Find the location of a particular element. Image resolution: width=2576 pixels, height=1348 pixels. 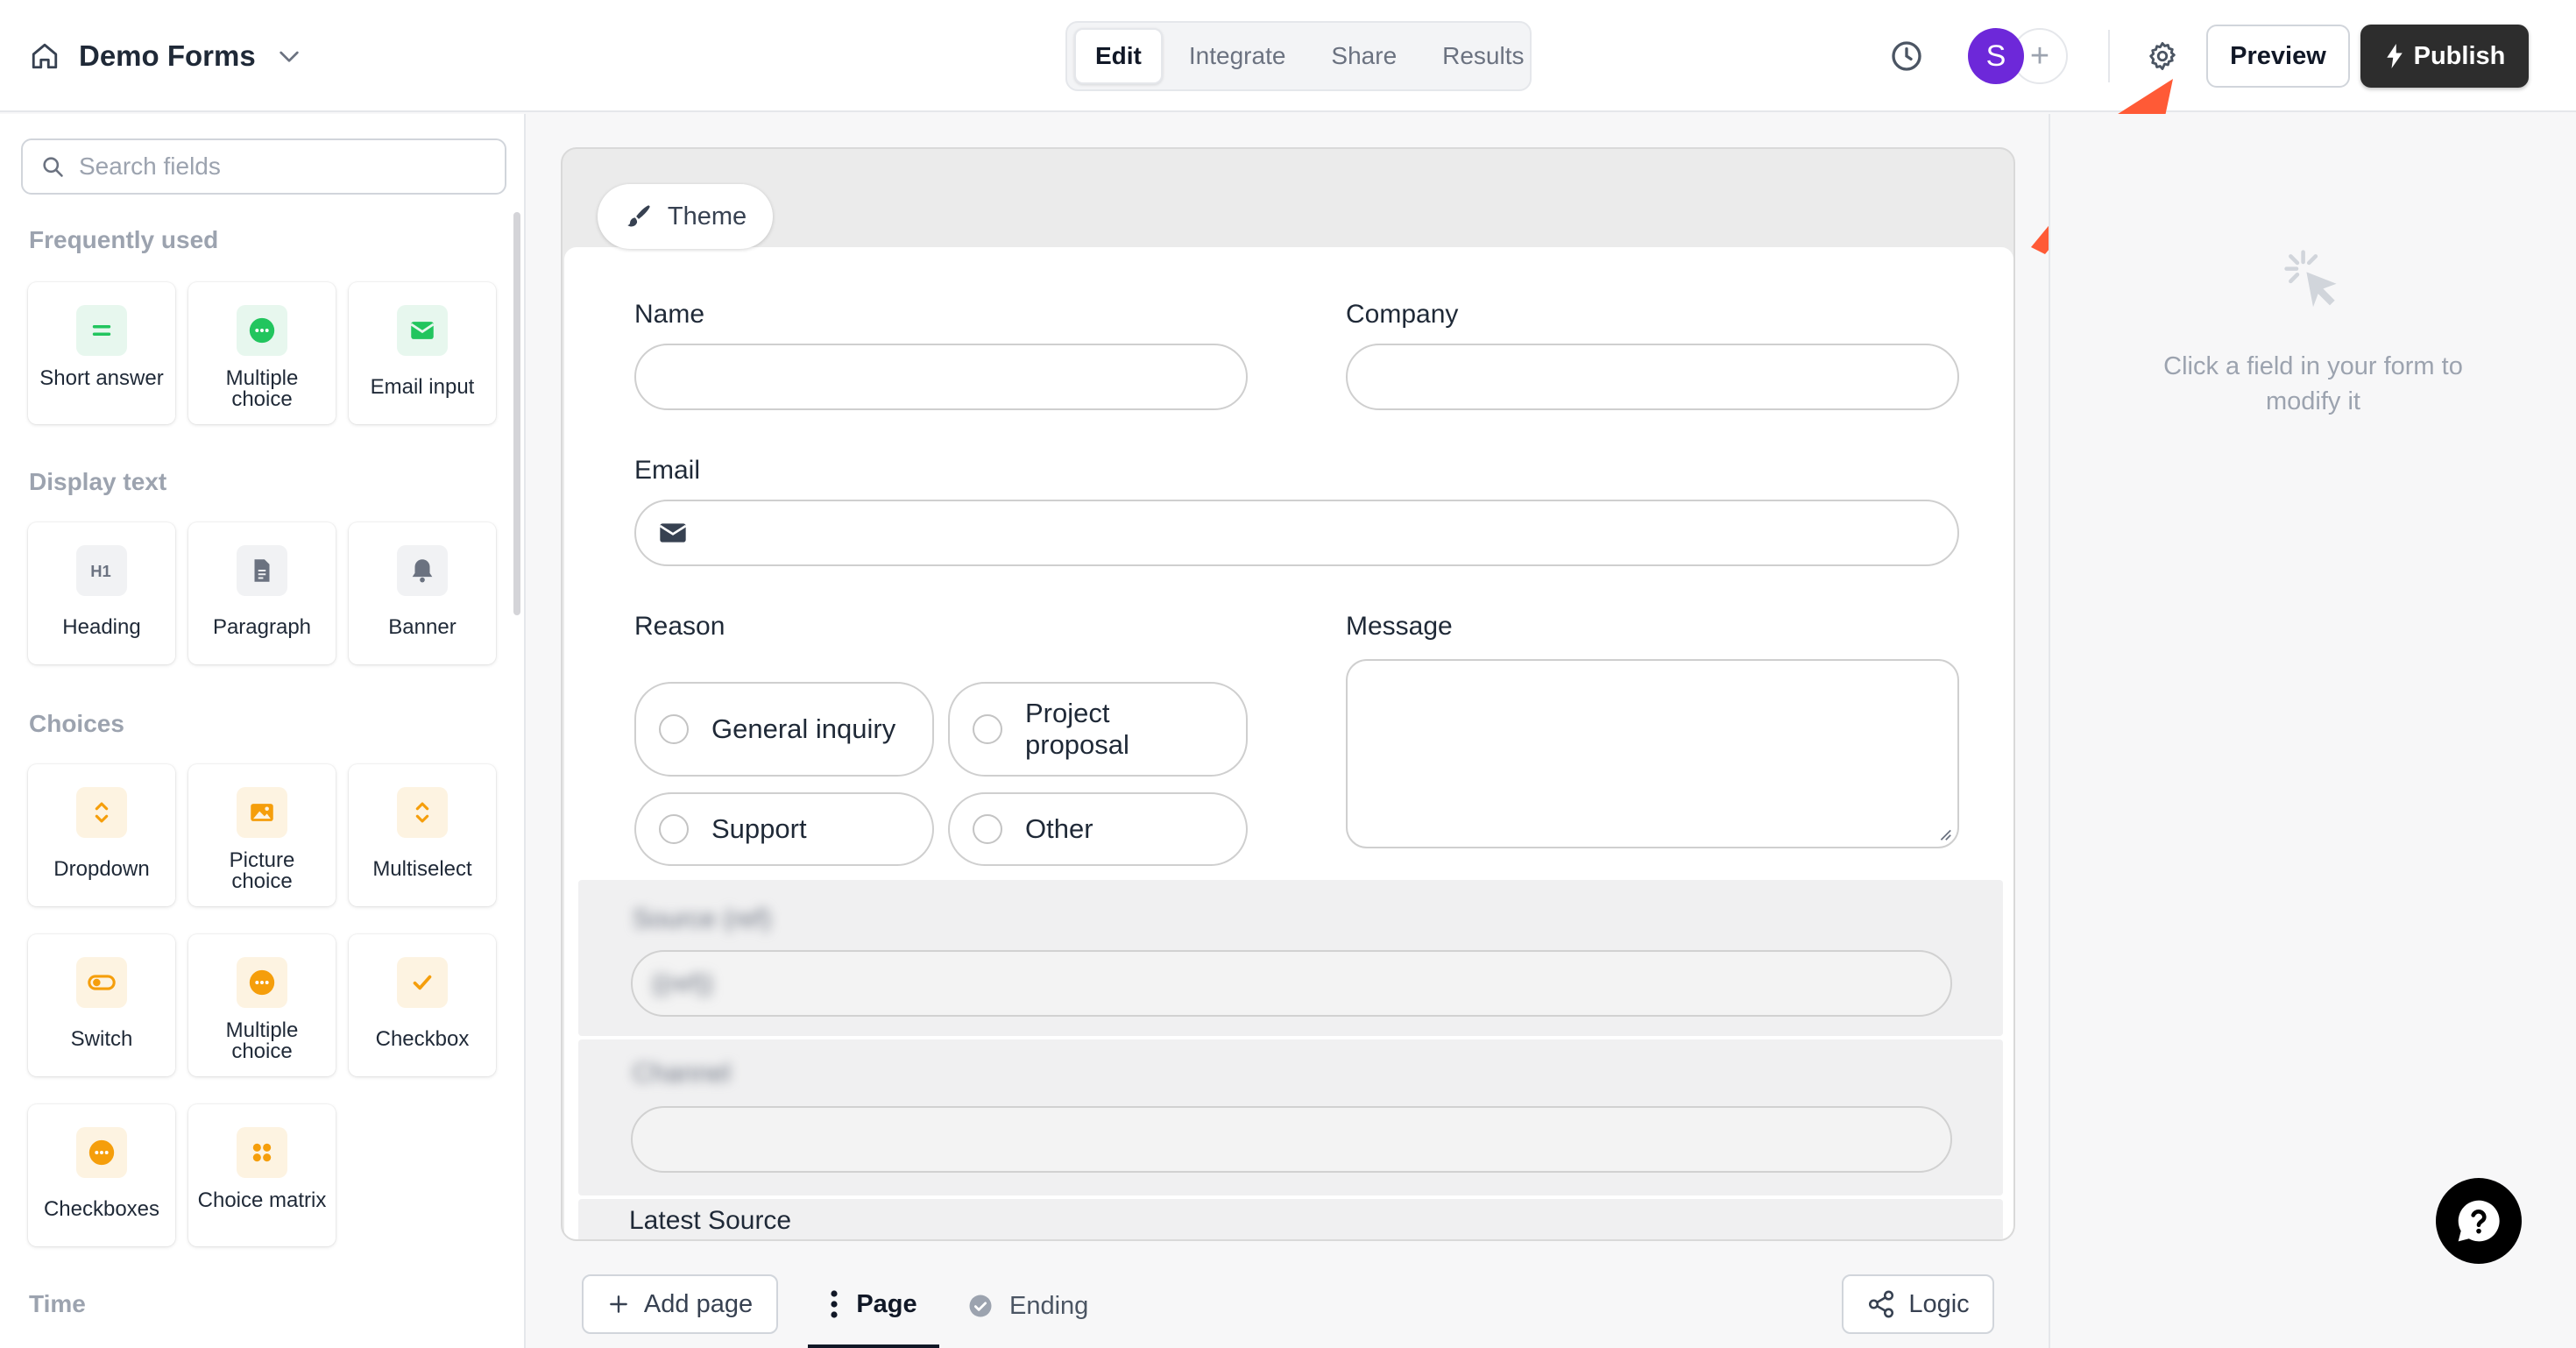

name-input is located at coordinates (941, 377).